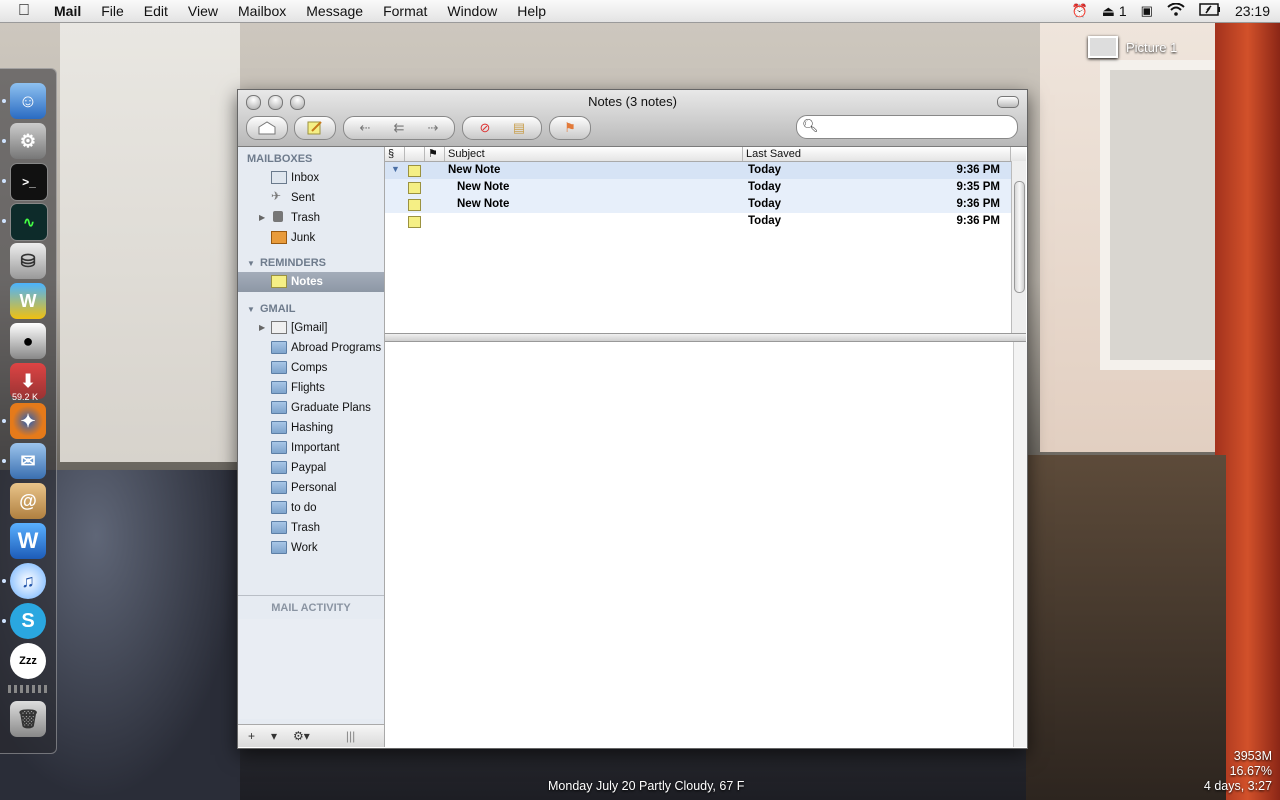 The height and width of the screenshot is (800, 1280). Describe the element at coordinates (28, 501) in the screenshot. I see `address-book-icon: @` at that location.